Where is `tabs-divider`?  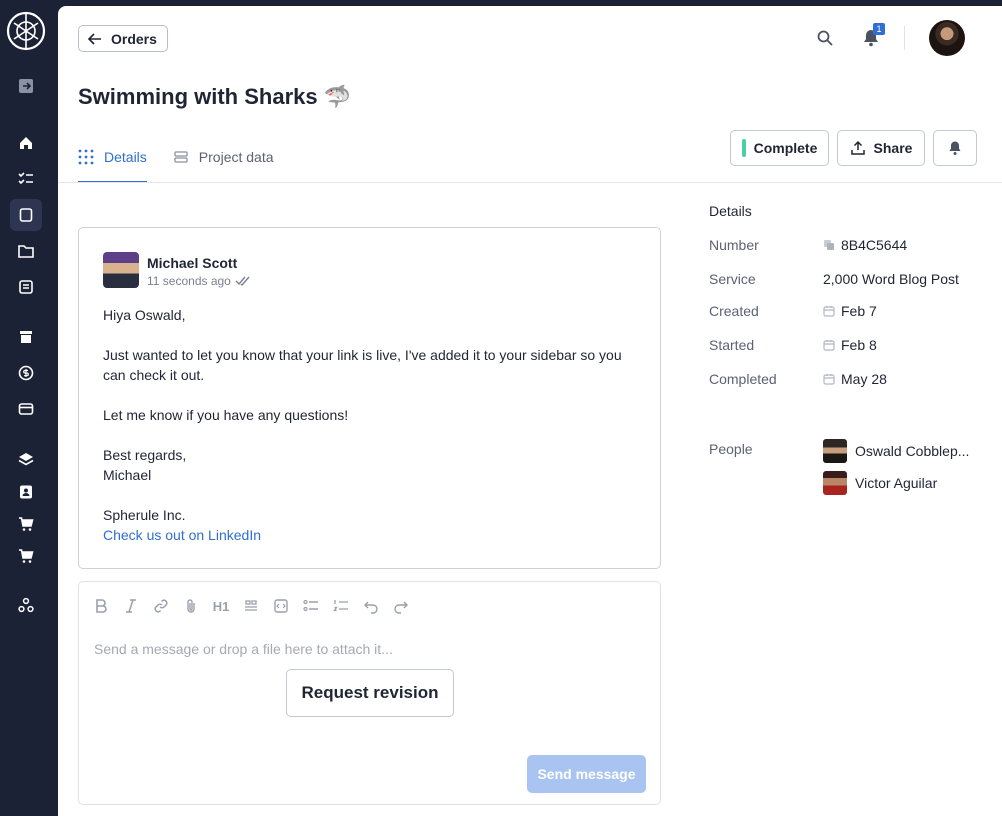 tabs-divider is located at coordinates (530, 182).